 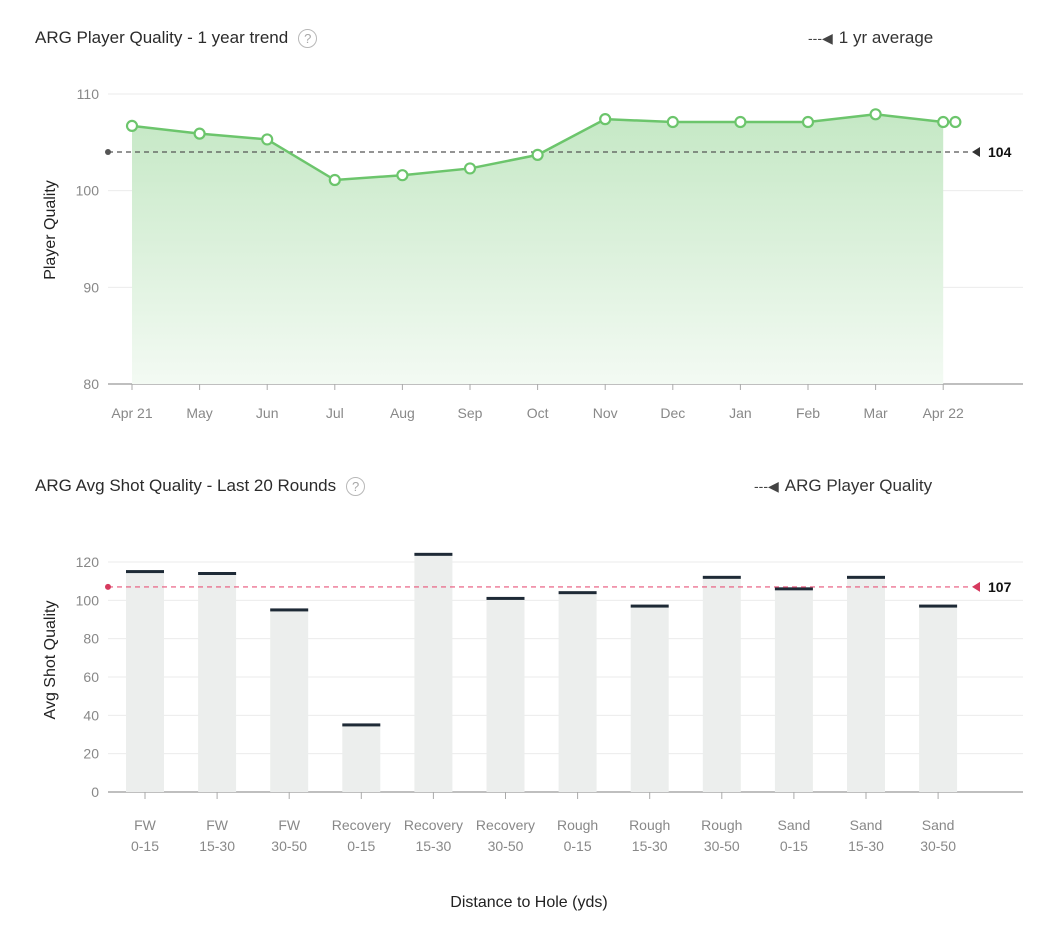 What do you see at coordinates (740, 413) in the screenshot?
I see `trend-x-tick-label: Jan` at bounding box center [740, 413].